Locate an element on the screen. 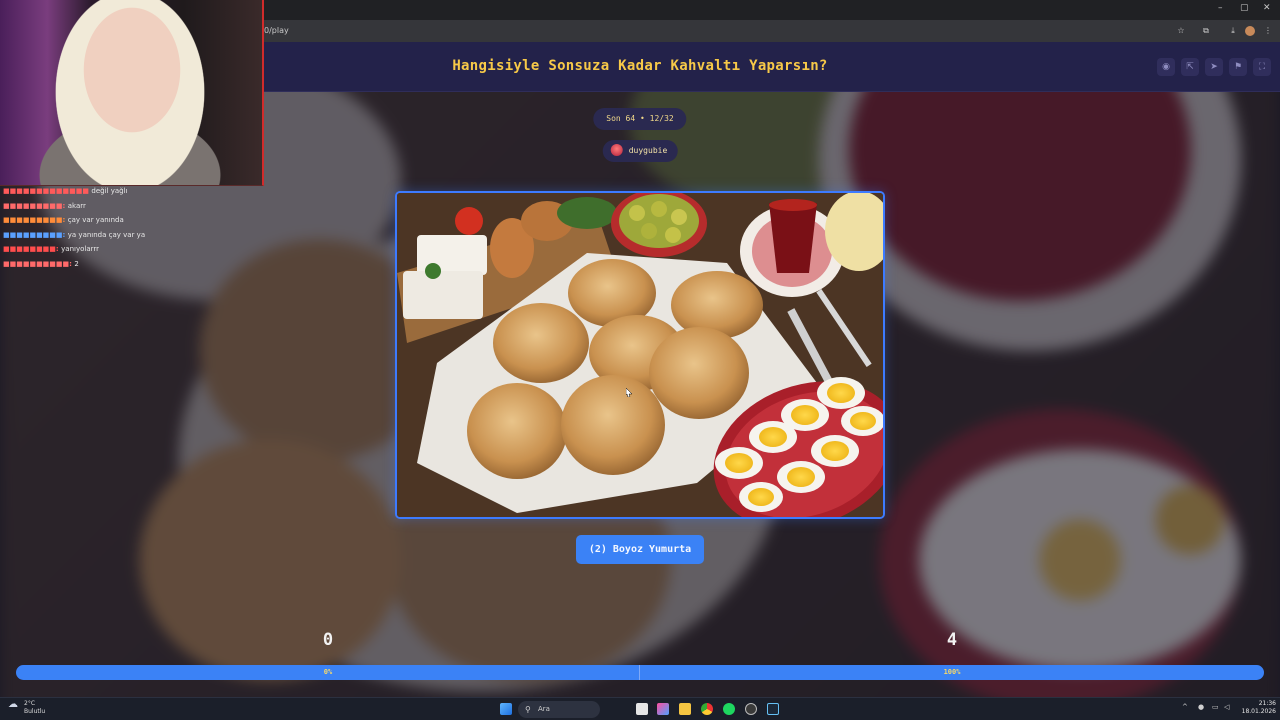 This screenshot has height=720, width=1280. percent-right: 100% is located at coordinates (952, 672).